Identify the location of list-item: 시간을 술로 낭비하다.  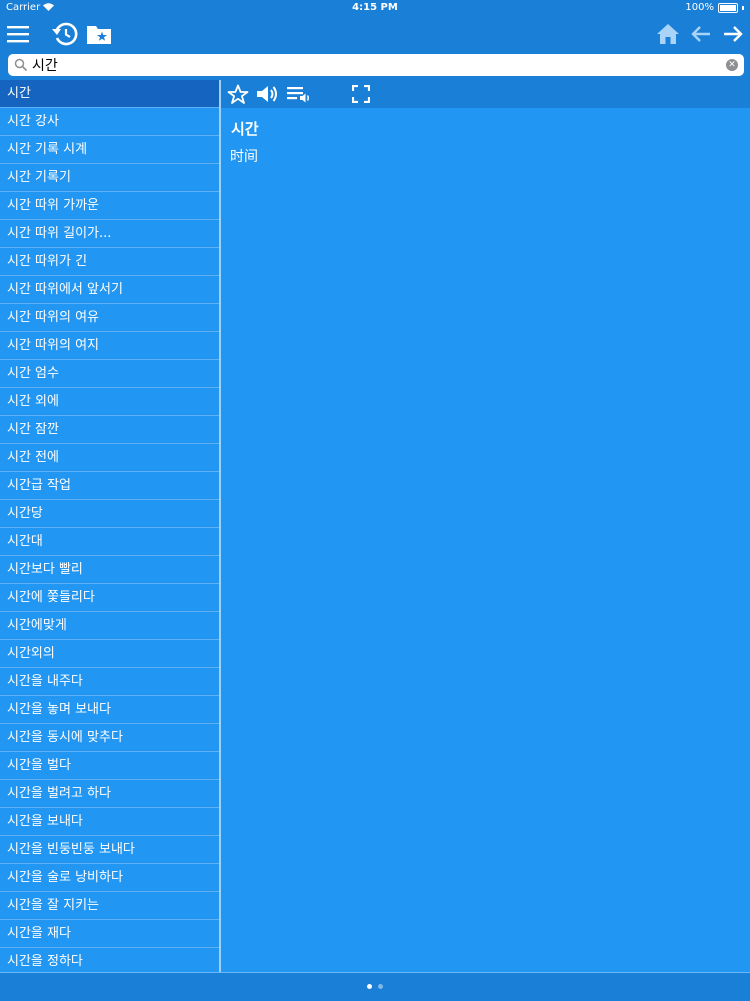
(109, 878).